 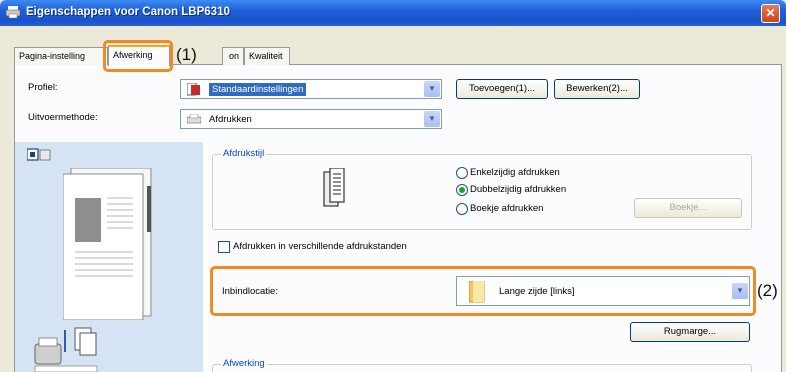 What do you see at coordinates (511, 190) in the screenshot?
I see `radio-double-sided: Dubbelzijdig afdrukken` at bounding box center [511, 190].